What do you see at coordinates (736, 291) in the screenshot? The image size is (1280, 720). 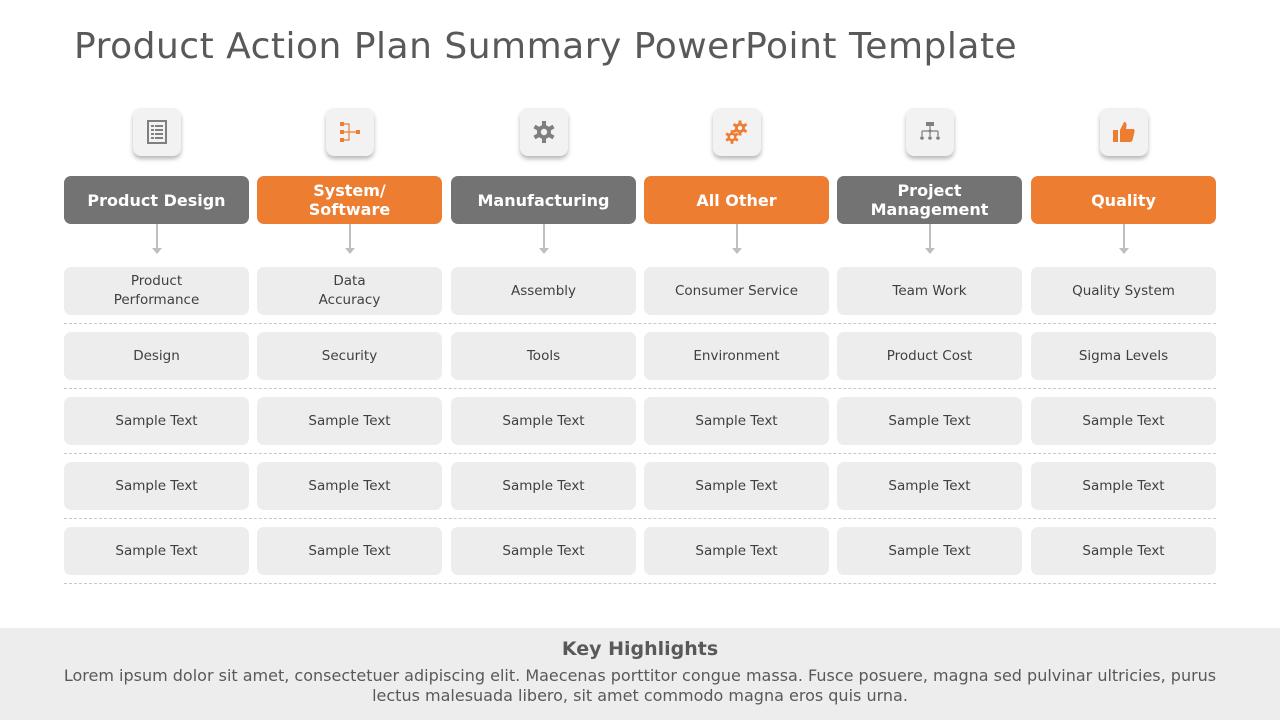 I see `table-cell: Consumer Service` at bounding box center [736, 291].